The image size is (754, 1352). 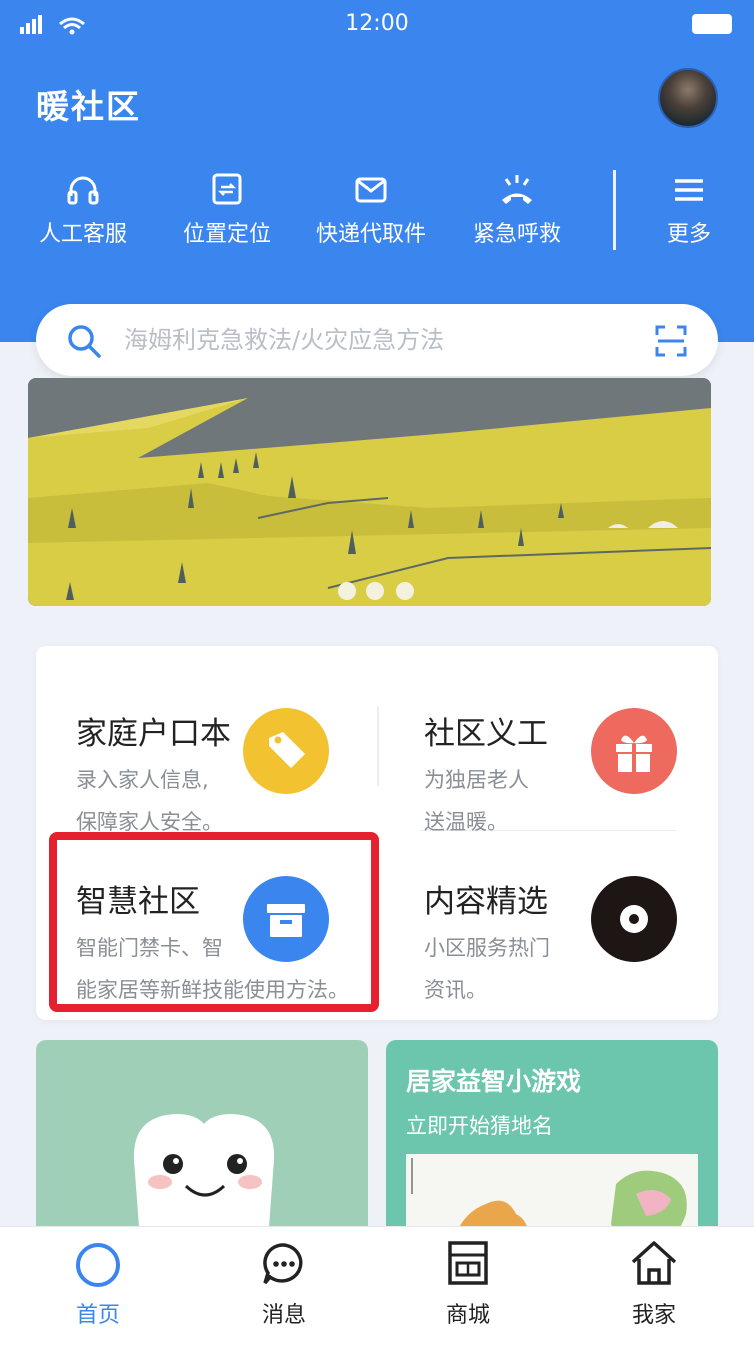 I want to click on app-title: 暖社区, so click(x=88, y=106).